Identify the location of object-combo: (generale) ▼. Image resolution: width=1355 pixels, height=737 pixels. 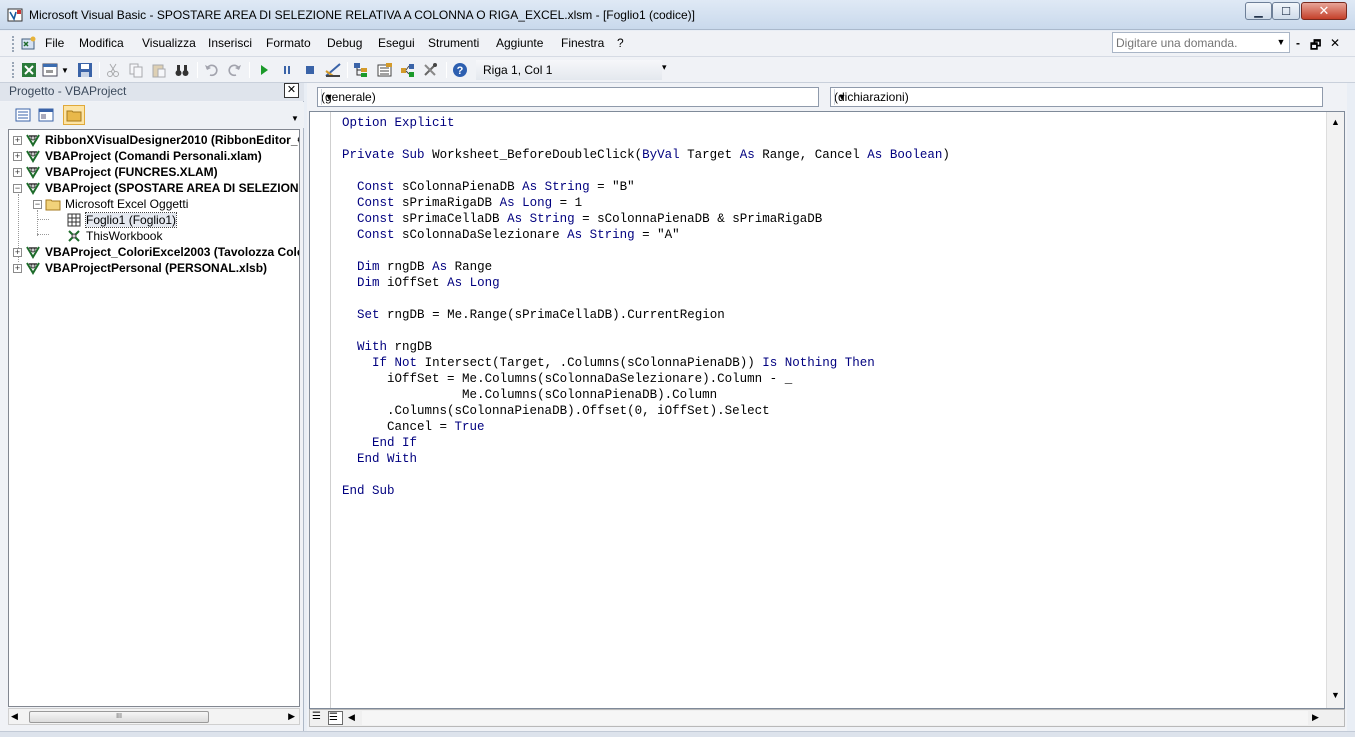
(568, 97).